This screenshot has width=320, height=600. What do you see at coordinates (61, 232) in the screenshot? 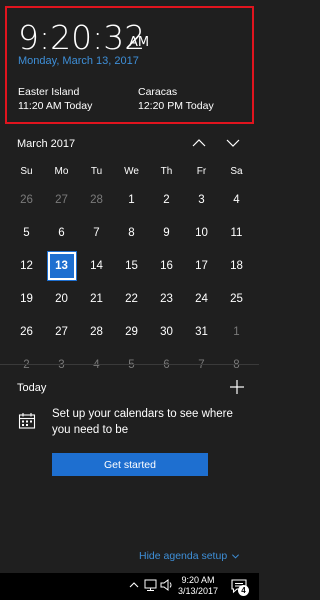
I see `calendar-day: 6` at bounding box center [61, 232].